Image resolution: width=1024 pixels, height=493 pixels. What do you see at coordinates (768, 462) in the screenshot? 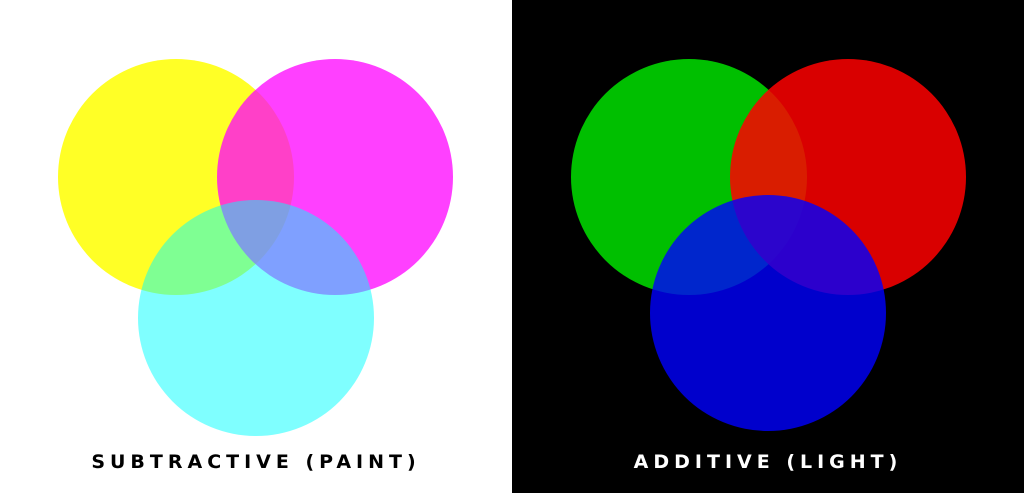
I see `additive-caption: ADDITIVE (LIGHT)` at bounding box center [768, 462].